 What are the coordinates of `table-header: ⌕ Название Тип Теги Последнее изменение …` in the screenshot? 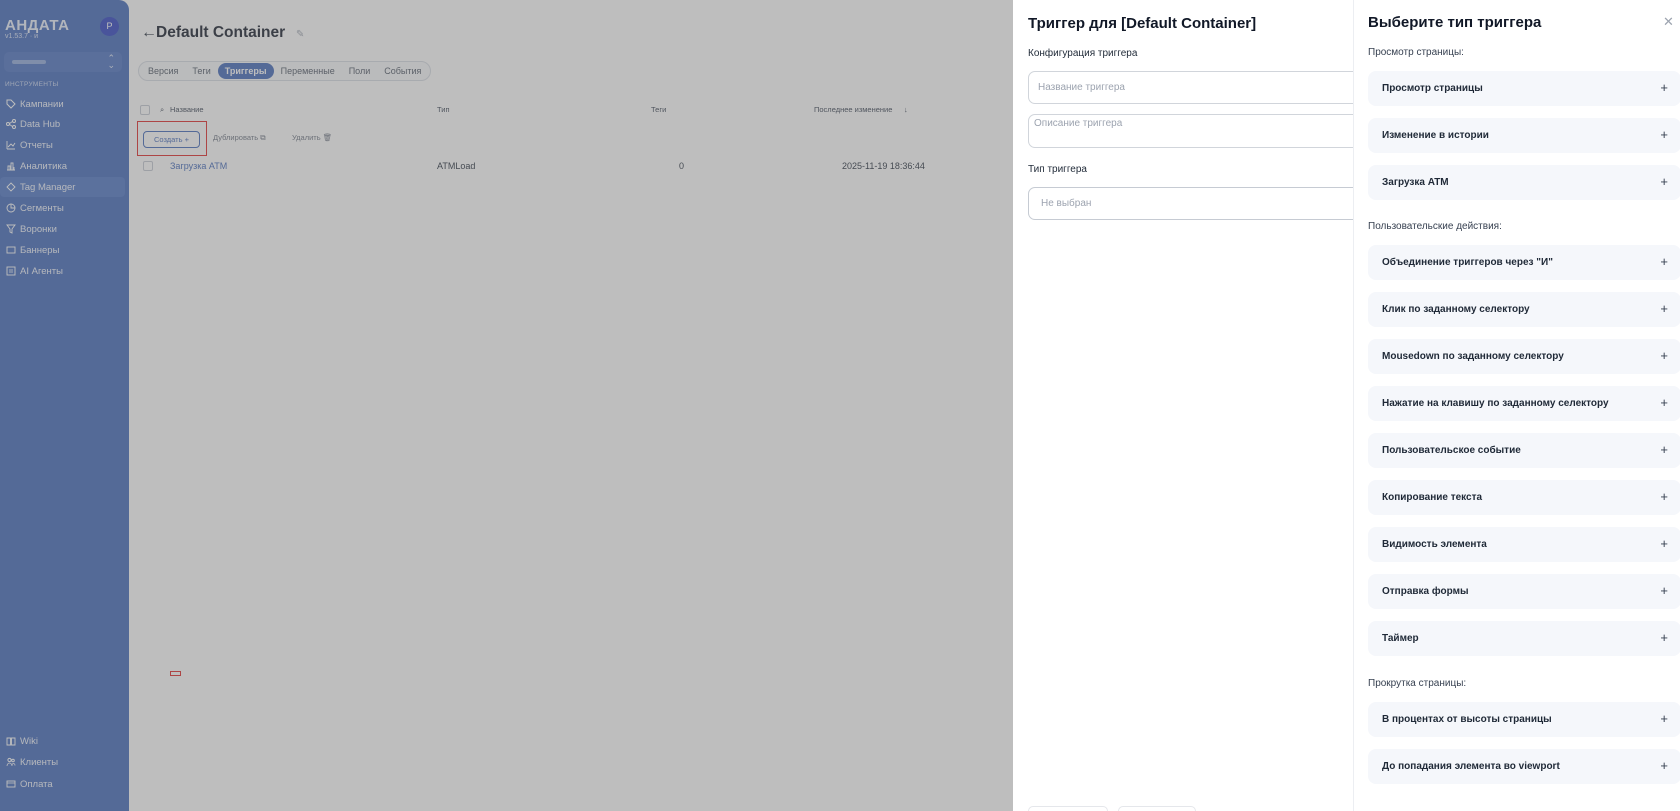 It's located at (573, 110).